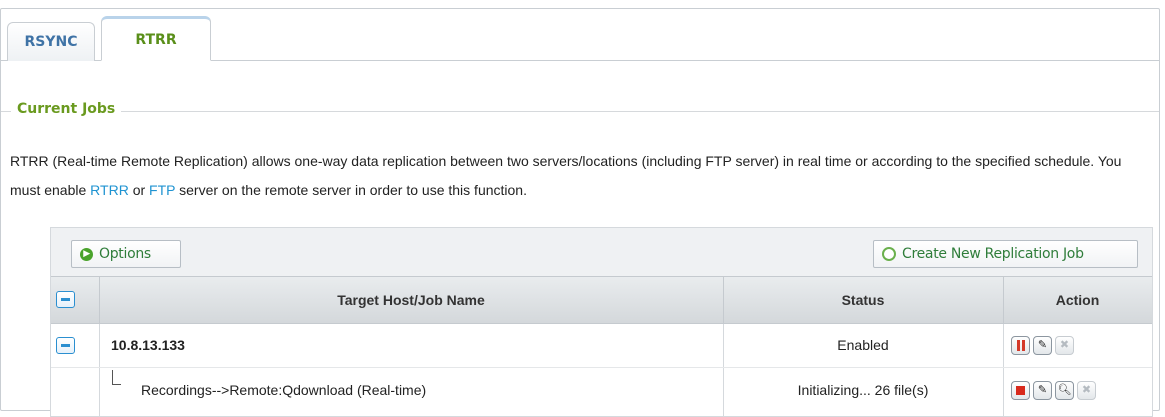  What do you see at coordinates (863, 345) in the screenshot?
I see `host-status: Enabled` at bounding box center [863, 345].